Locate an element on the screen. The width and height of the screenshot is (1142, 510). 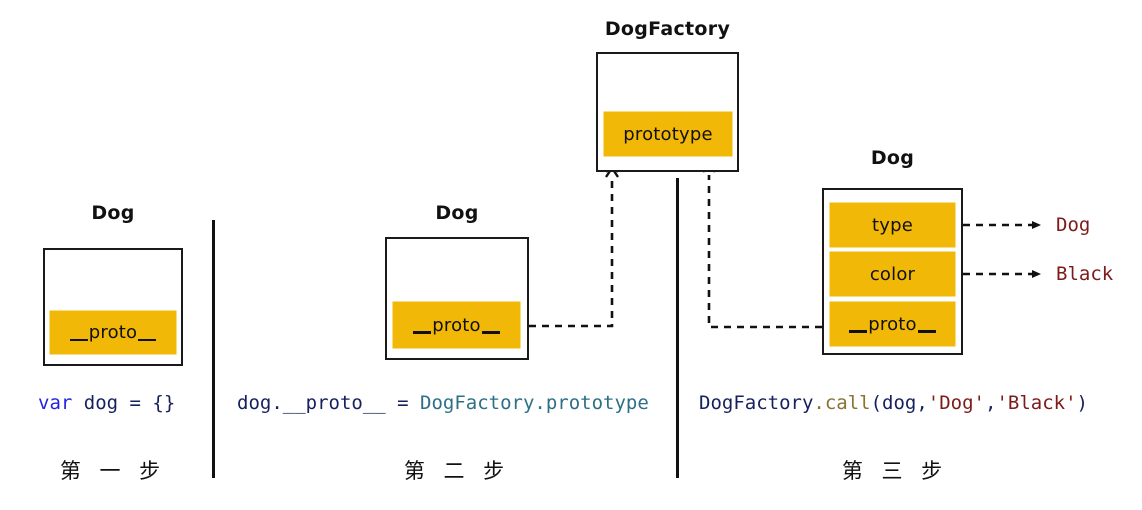
step3-code-token-4: , is located at coordinates (991, 403).